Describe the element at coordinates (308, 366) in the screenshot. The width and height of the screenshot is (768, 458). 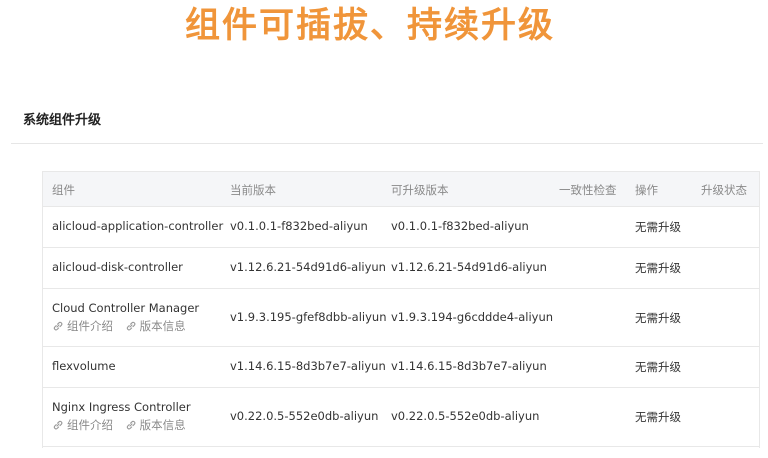
I see `current-version: v1.14.6.15-8d3b7e7-aliyun` at that location.